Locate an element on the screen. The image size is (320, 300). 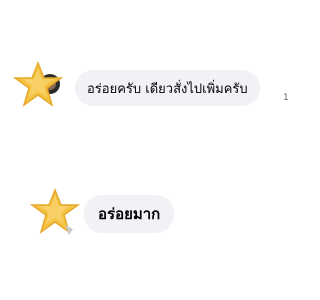
comment-bubble: อร่อยมาก is located at coordinates (129, 214).